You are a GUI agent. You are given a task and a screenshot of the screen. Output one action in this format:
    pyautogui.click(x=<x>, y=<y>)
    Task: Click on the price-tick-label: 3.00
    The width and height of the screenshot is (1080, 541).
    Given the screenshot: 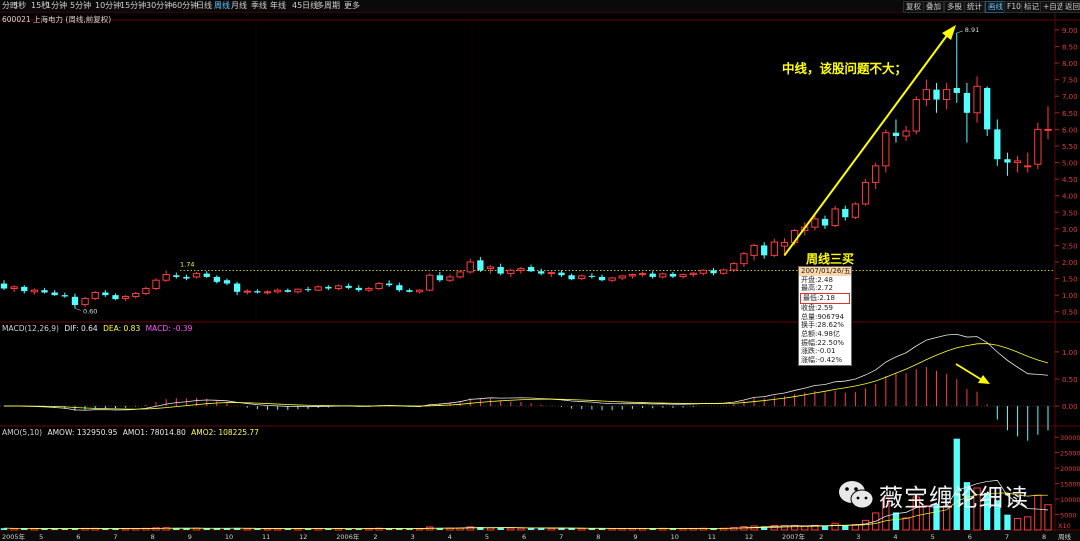 What is the action you would take?
    pyautogui.click(x=1070, y=230)
    